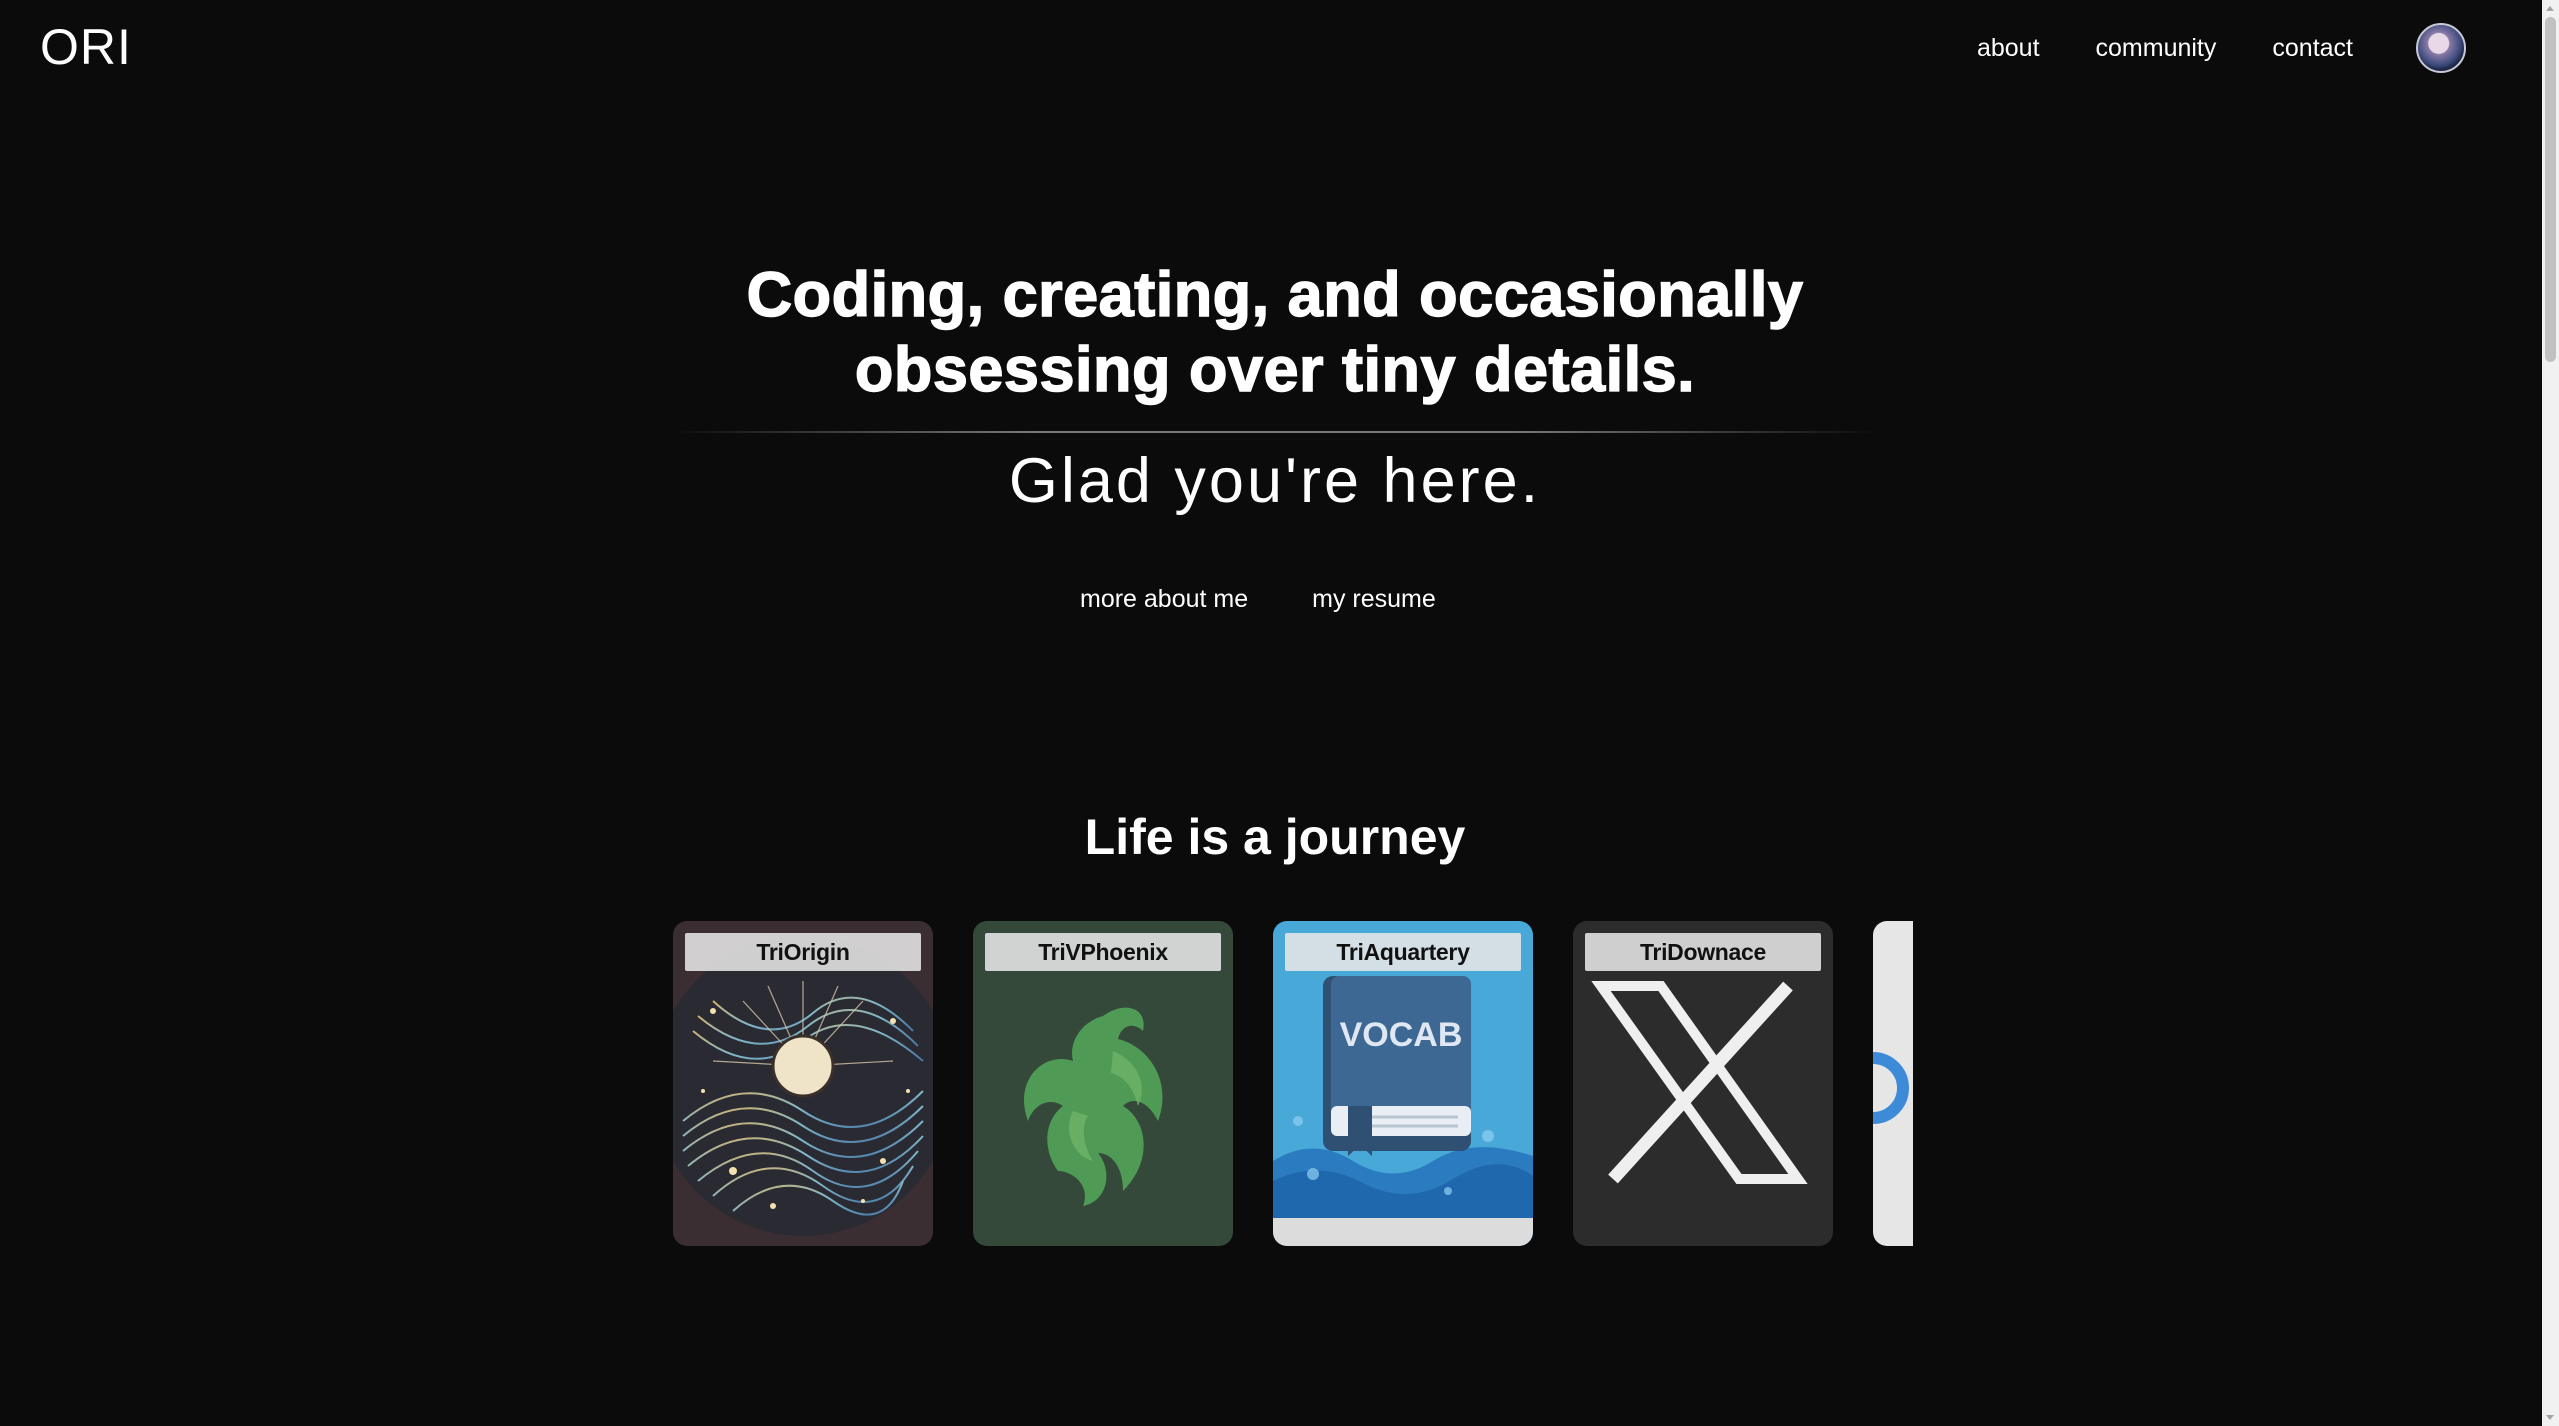 This screenshot has height=1426, width=2559. Describe the element at coordinates (1899, 952) in the screenshot. I see `card-label` at that location.